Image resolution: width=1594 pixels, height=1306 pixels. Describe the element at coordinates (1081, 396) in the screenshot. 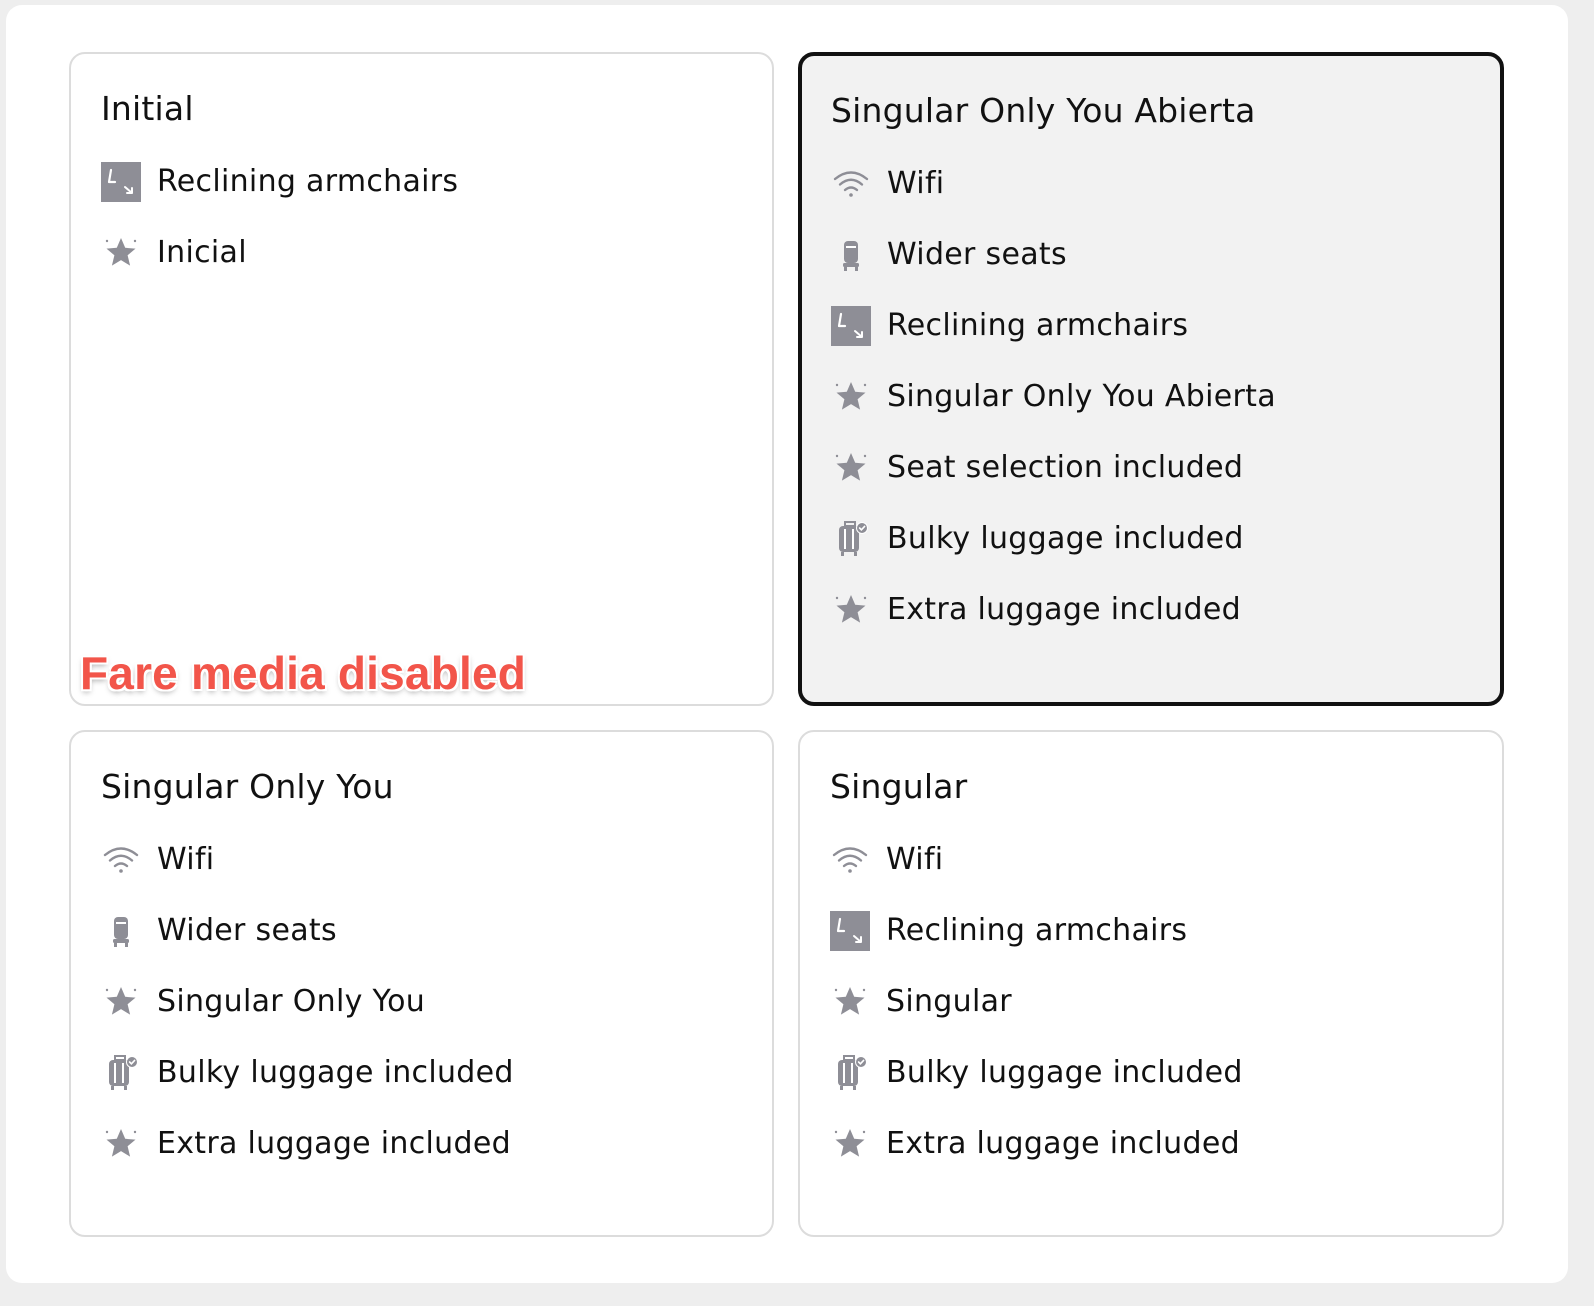

I see `feature-label: Singular Only You Abierta` at that location.